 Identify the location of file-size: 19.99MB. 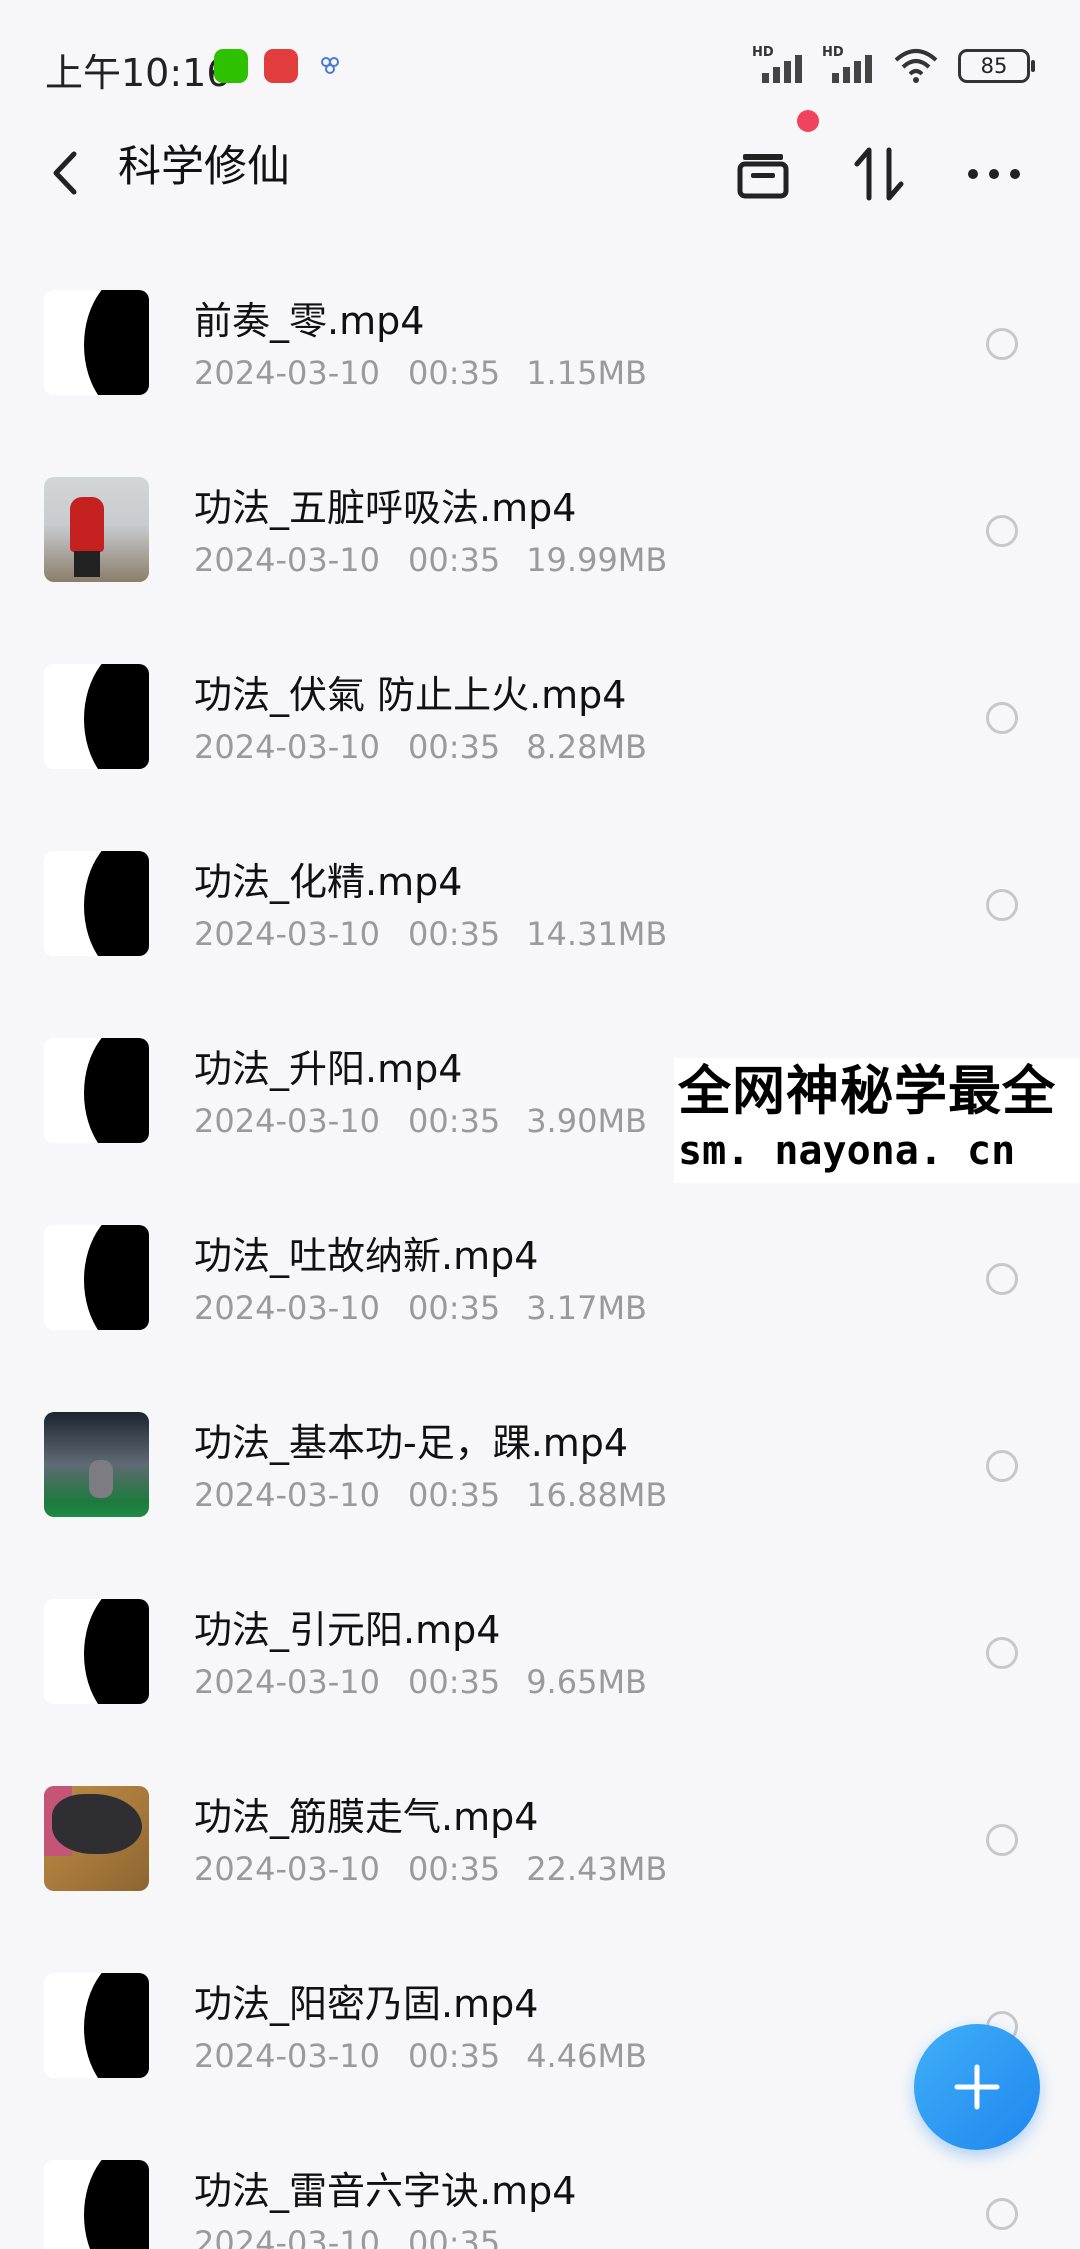
(597, 560).